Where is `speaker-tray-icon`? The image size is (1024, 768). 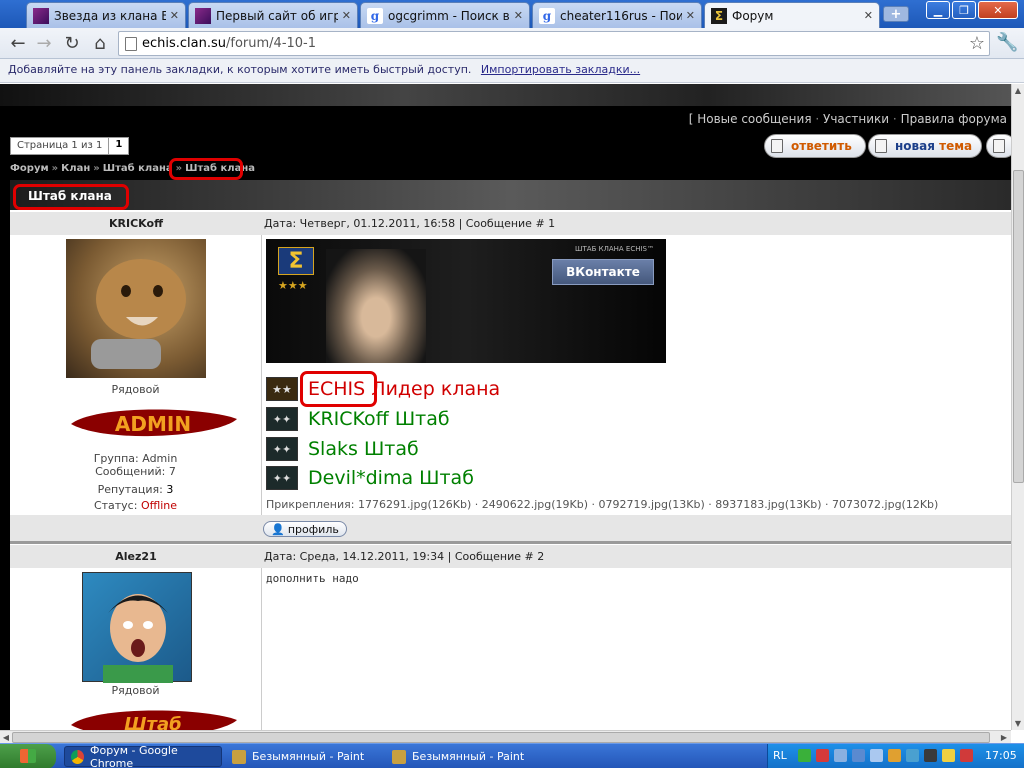 speaker-tray-icon is located at coordinates (930, 755).